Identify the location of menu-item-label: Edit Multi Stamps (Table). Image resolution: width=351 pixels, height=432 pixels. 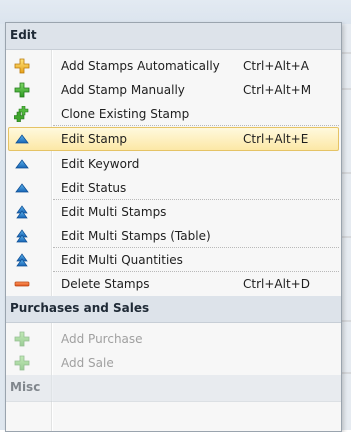
(136, 236).